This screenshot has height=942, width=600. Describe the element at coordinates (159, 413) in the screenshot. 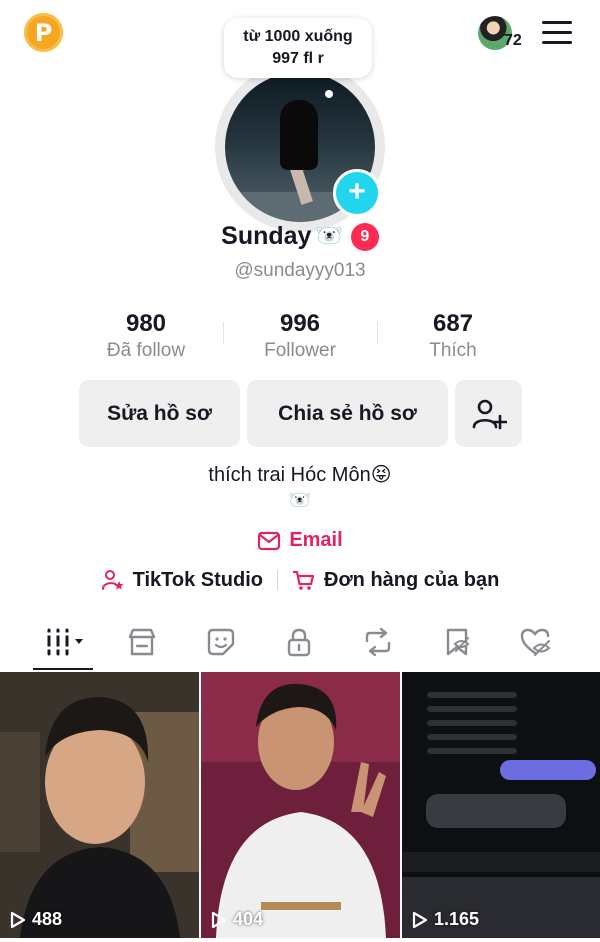

I see `edit-profile-button: Sửa hồ sơ` at that location.